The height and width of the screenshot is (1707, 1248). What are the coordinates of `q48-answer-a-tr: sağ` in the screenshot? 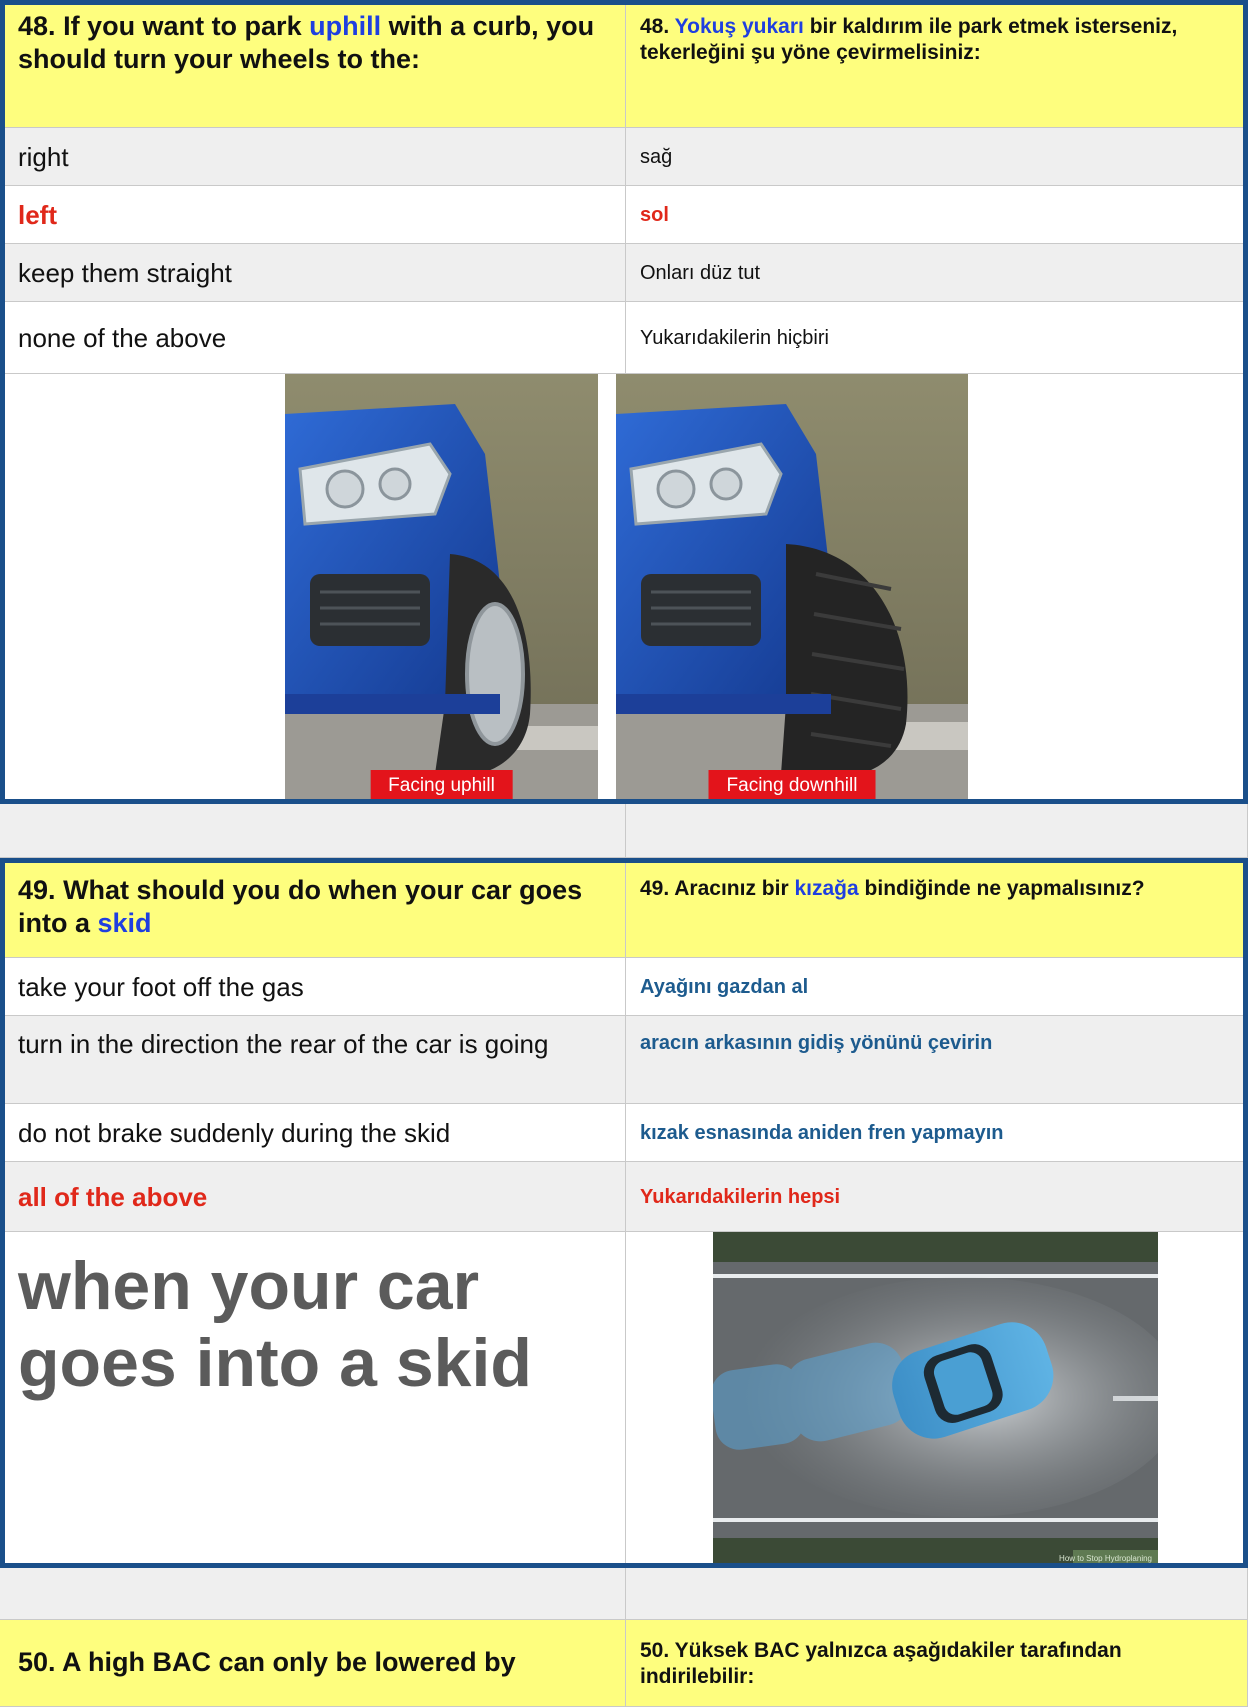 It's located at (656, 156).